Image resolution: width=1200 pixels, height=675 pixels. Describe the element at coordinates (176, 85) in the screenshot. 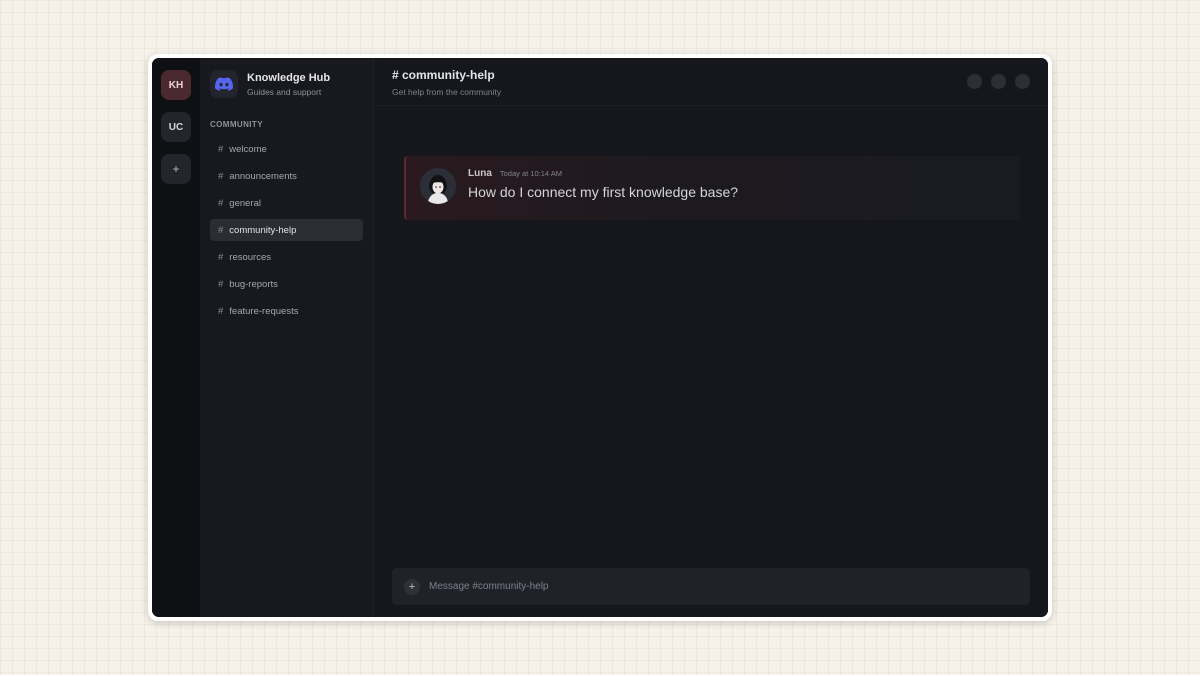

I see `server-kh: KH` at that location.